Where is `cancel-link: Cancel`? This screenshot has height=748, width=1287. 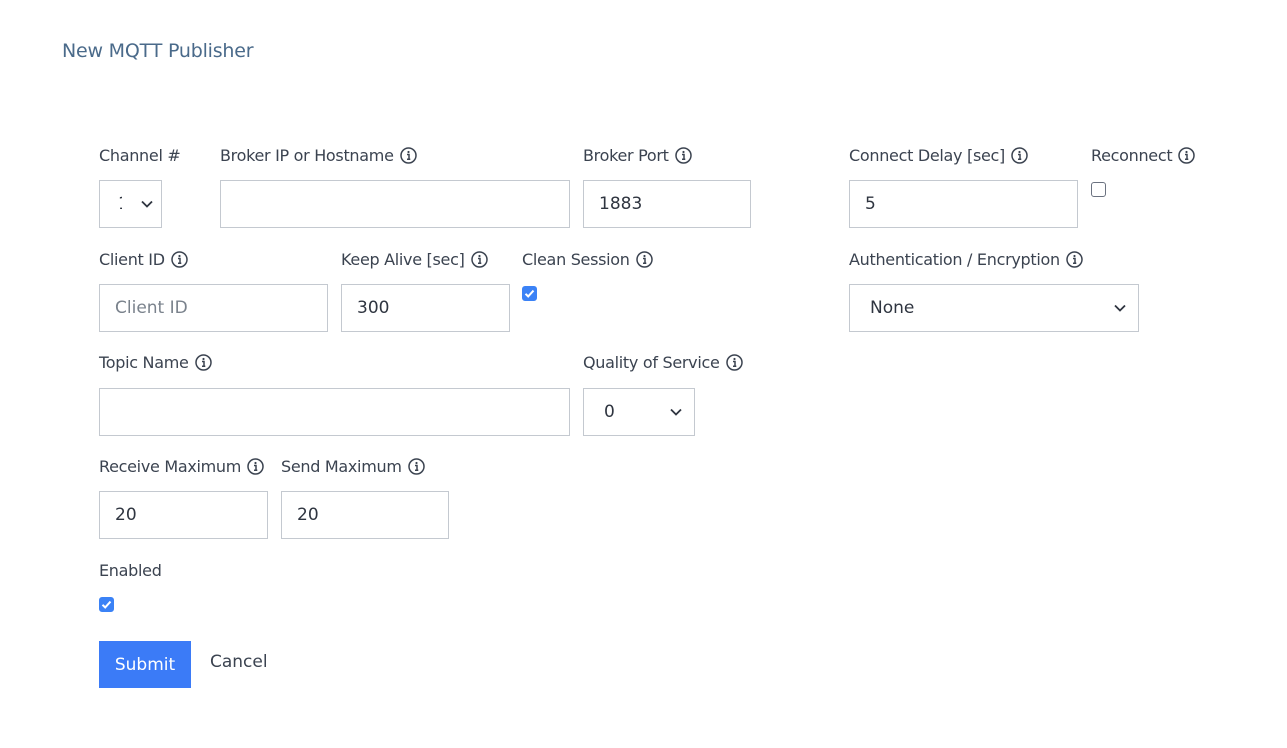 cancel-link: Cancel is located at coordinates (239, 662).